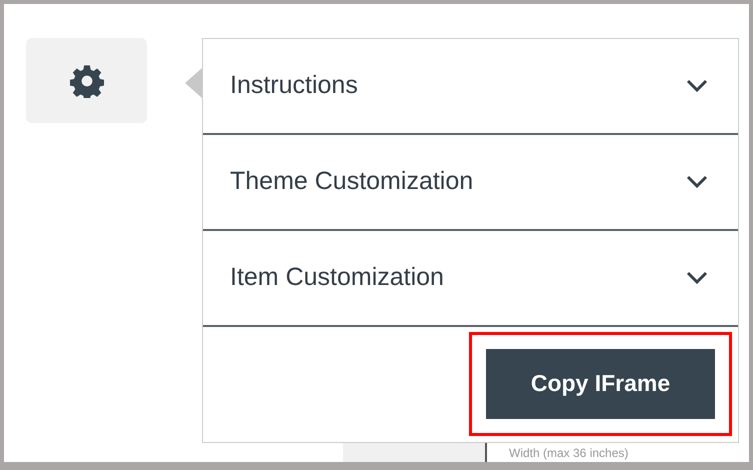 This screenshot has width=753, height=470. Describe the element at coordinates (568, 454) in the screenshot. I see `field-label: Width (max 36 inches)` at that location.